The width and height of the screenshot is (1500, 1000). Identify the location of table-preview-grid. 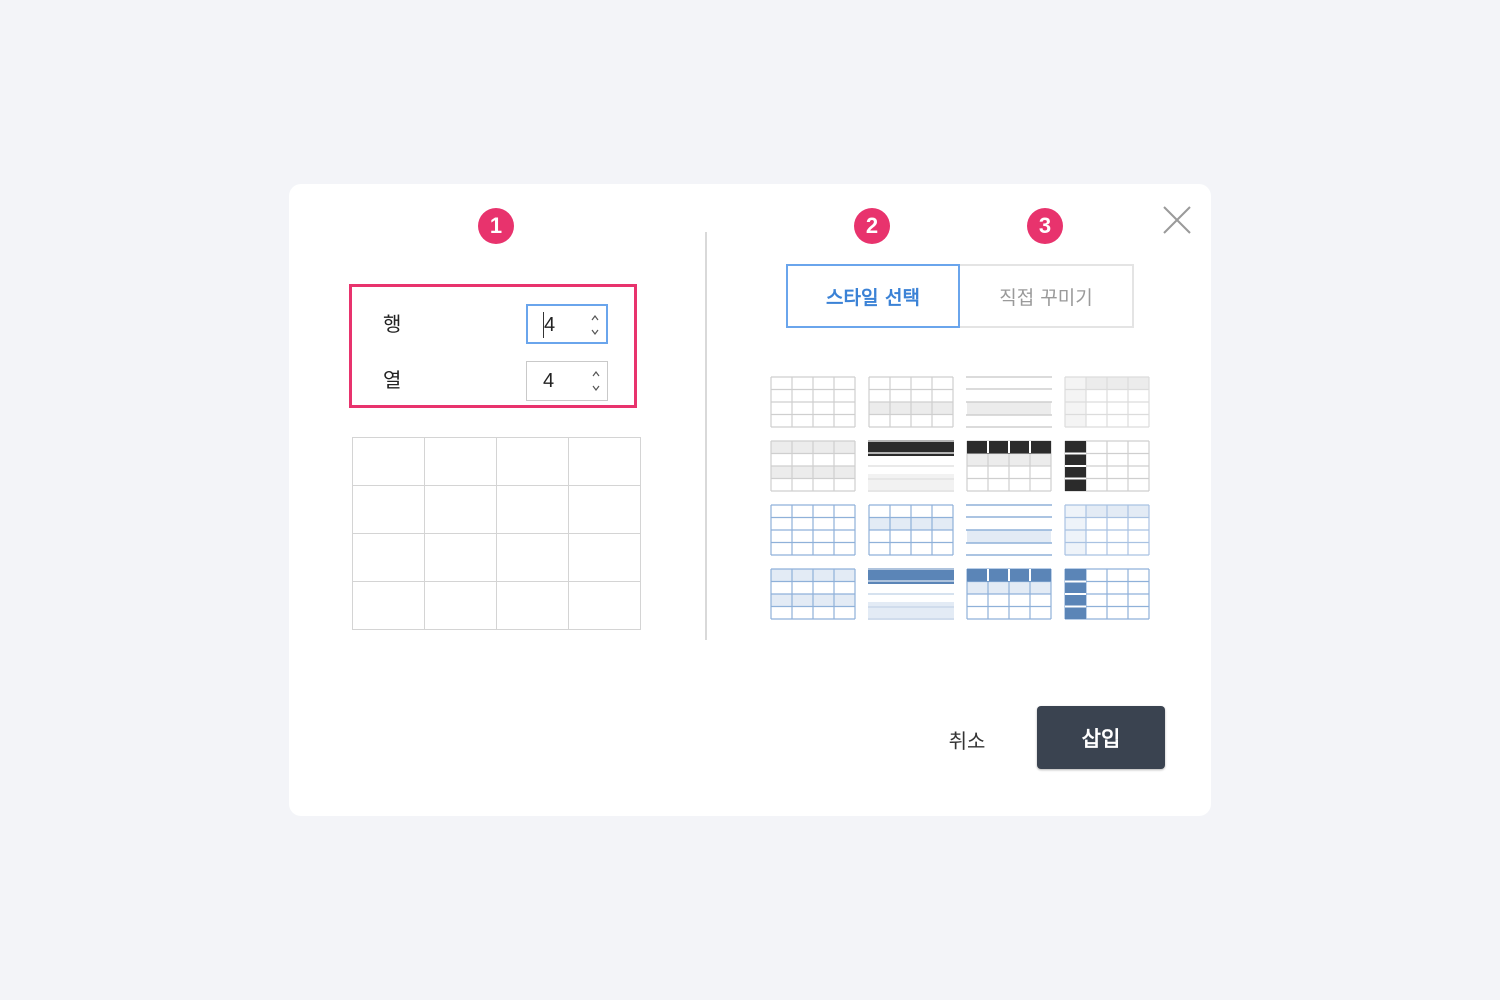
(496, 533).